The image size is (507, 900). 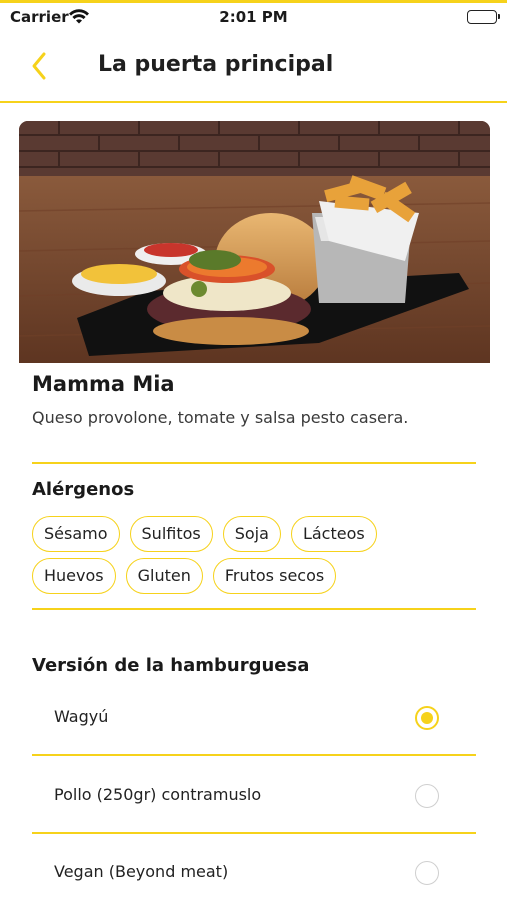 What do you see at coordinates (164, 576) in the screenshot?
I see `allergen-chip: Gluten` at bounding box center [164, 576].